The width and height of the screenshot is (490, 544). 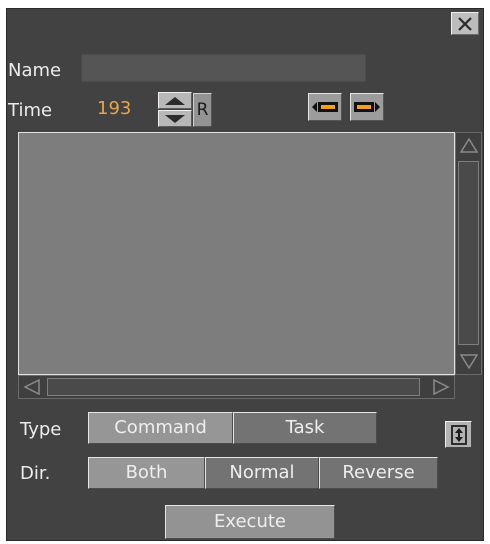 What do you see at coordinates (30, 110) in the screenshot?
I see `time-label: Time` at bounding box center [30, 110].